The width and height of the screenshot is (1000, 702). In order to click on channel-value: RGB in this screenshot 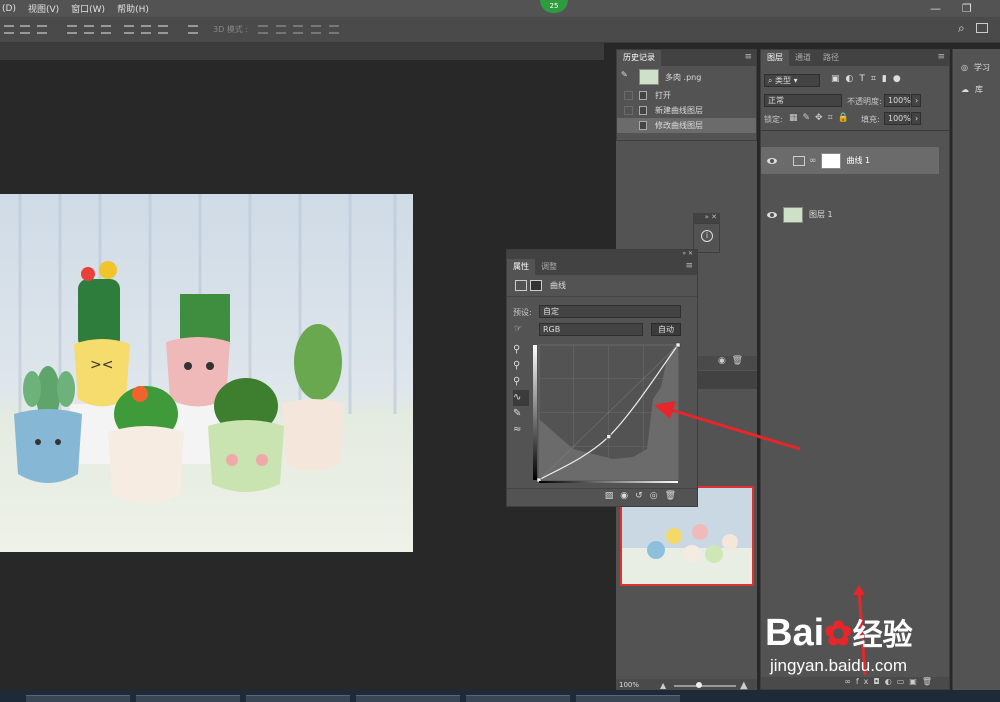, I will do `click(552, 329)`.